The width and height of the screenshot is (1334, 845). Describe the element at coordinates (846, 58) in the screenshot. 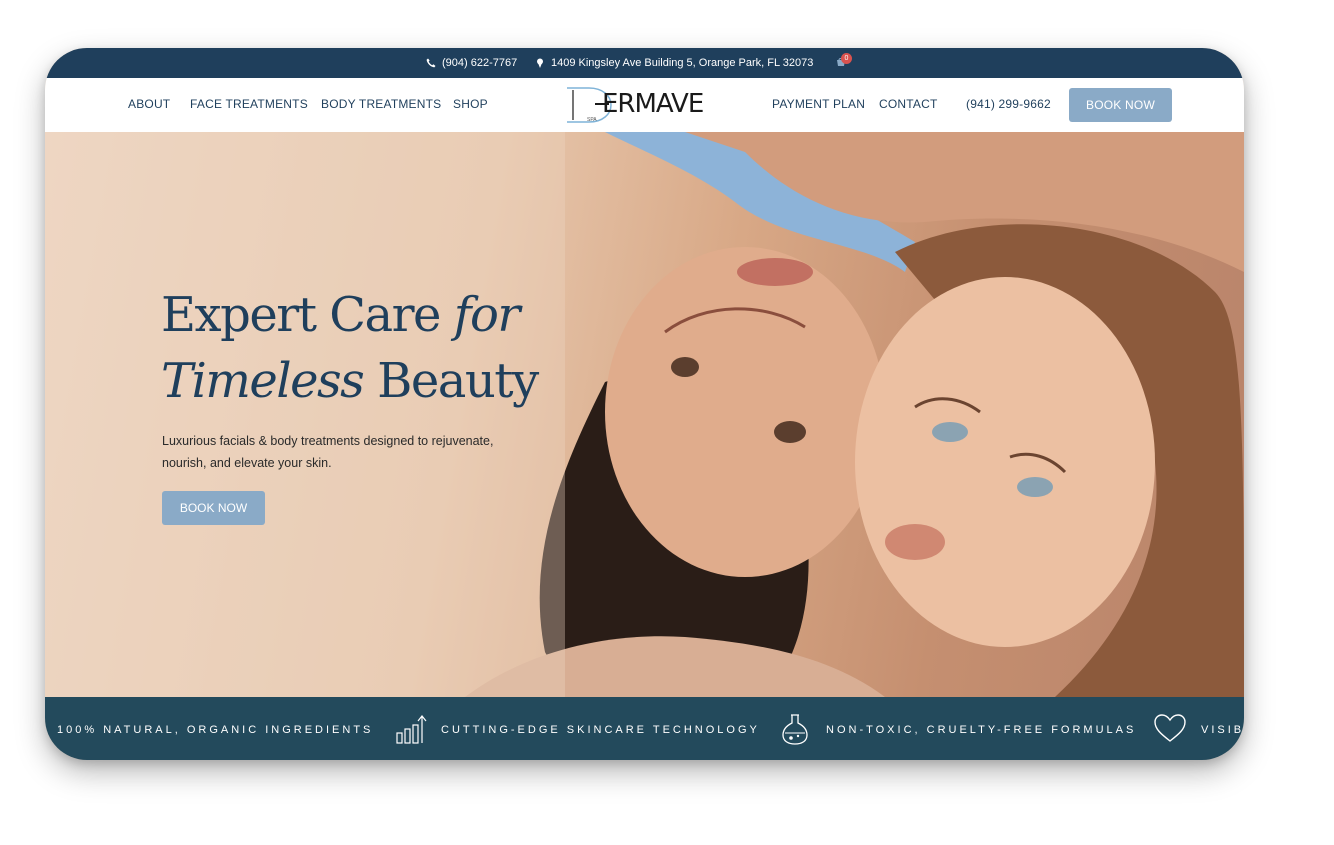

I see `cart-count-badge: 0` at that location.